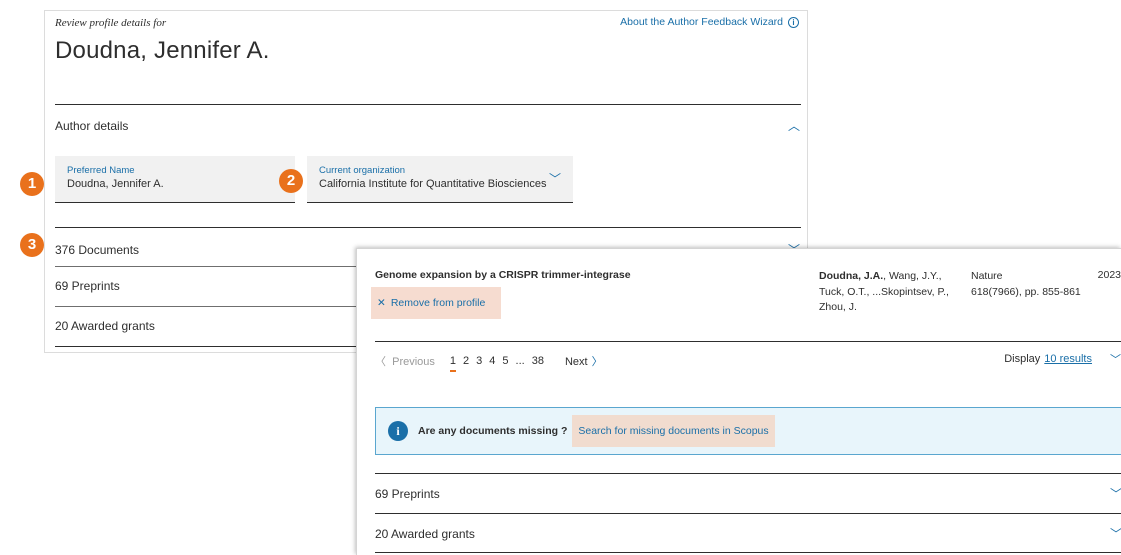 The height and width of the screenshot is (555, 1121). What do you see at coordinates (492, 361) in the screenshot?
I see `page-4-button: 4` at bounding box center [492, 361].